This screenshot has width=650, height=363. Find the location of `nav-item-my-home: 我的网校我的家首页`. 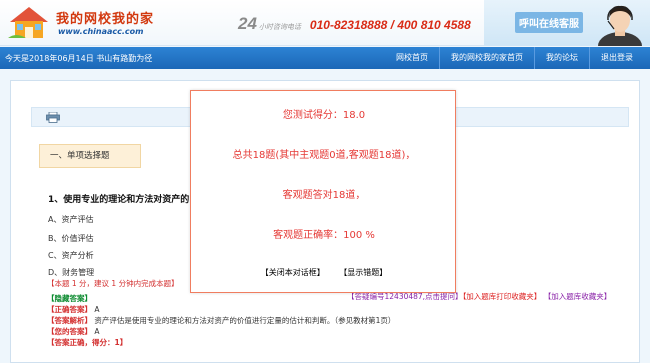

nav-item-my-home: 我的网校我的家首页 is located at coordinates (486, 58).